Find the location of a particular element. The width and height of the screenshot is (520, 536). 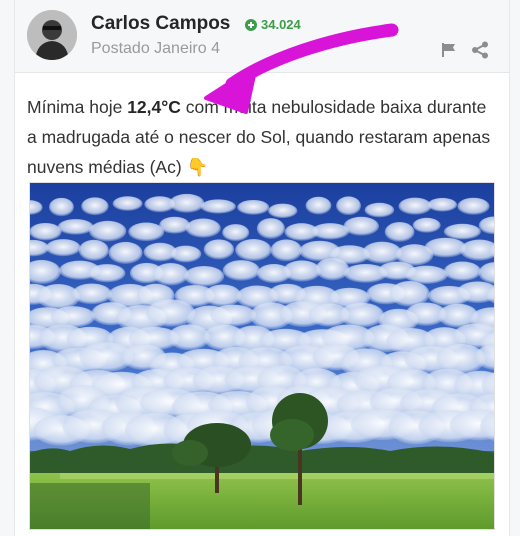

post-header: Carlos Campos 34.024 Postado Janeiro 4 is located at coordinates (262, 36).